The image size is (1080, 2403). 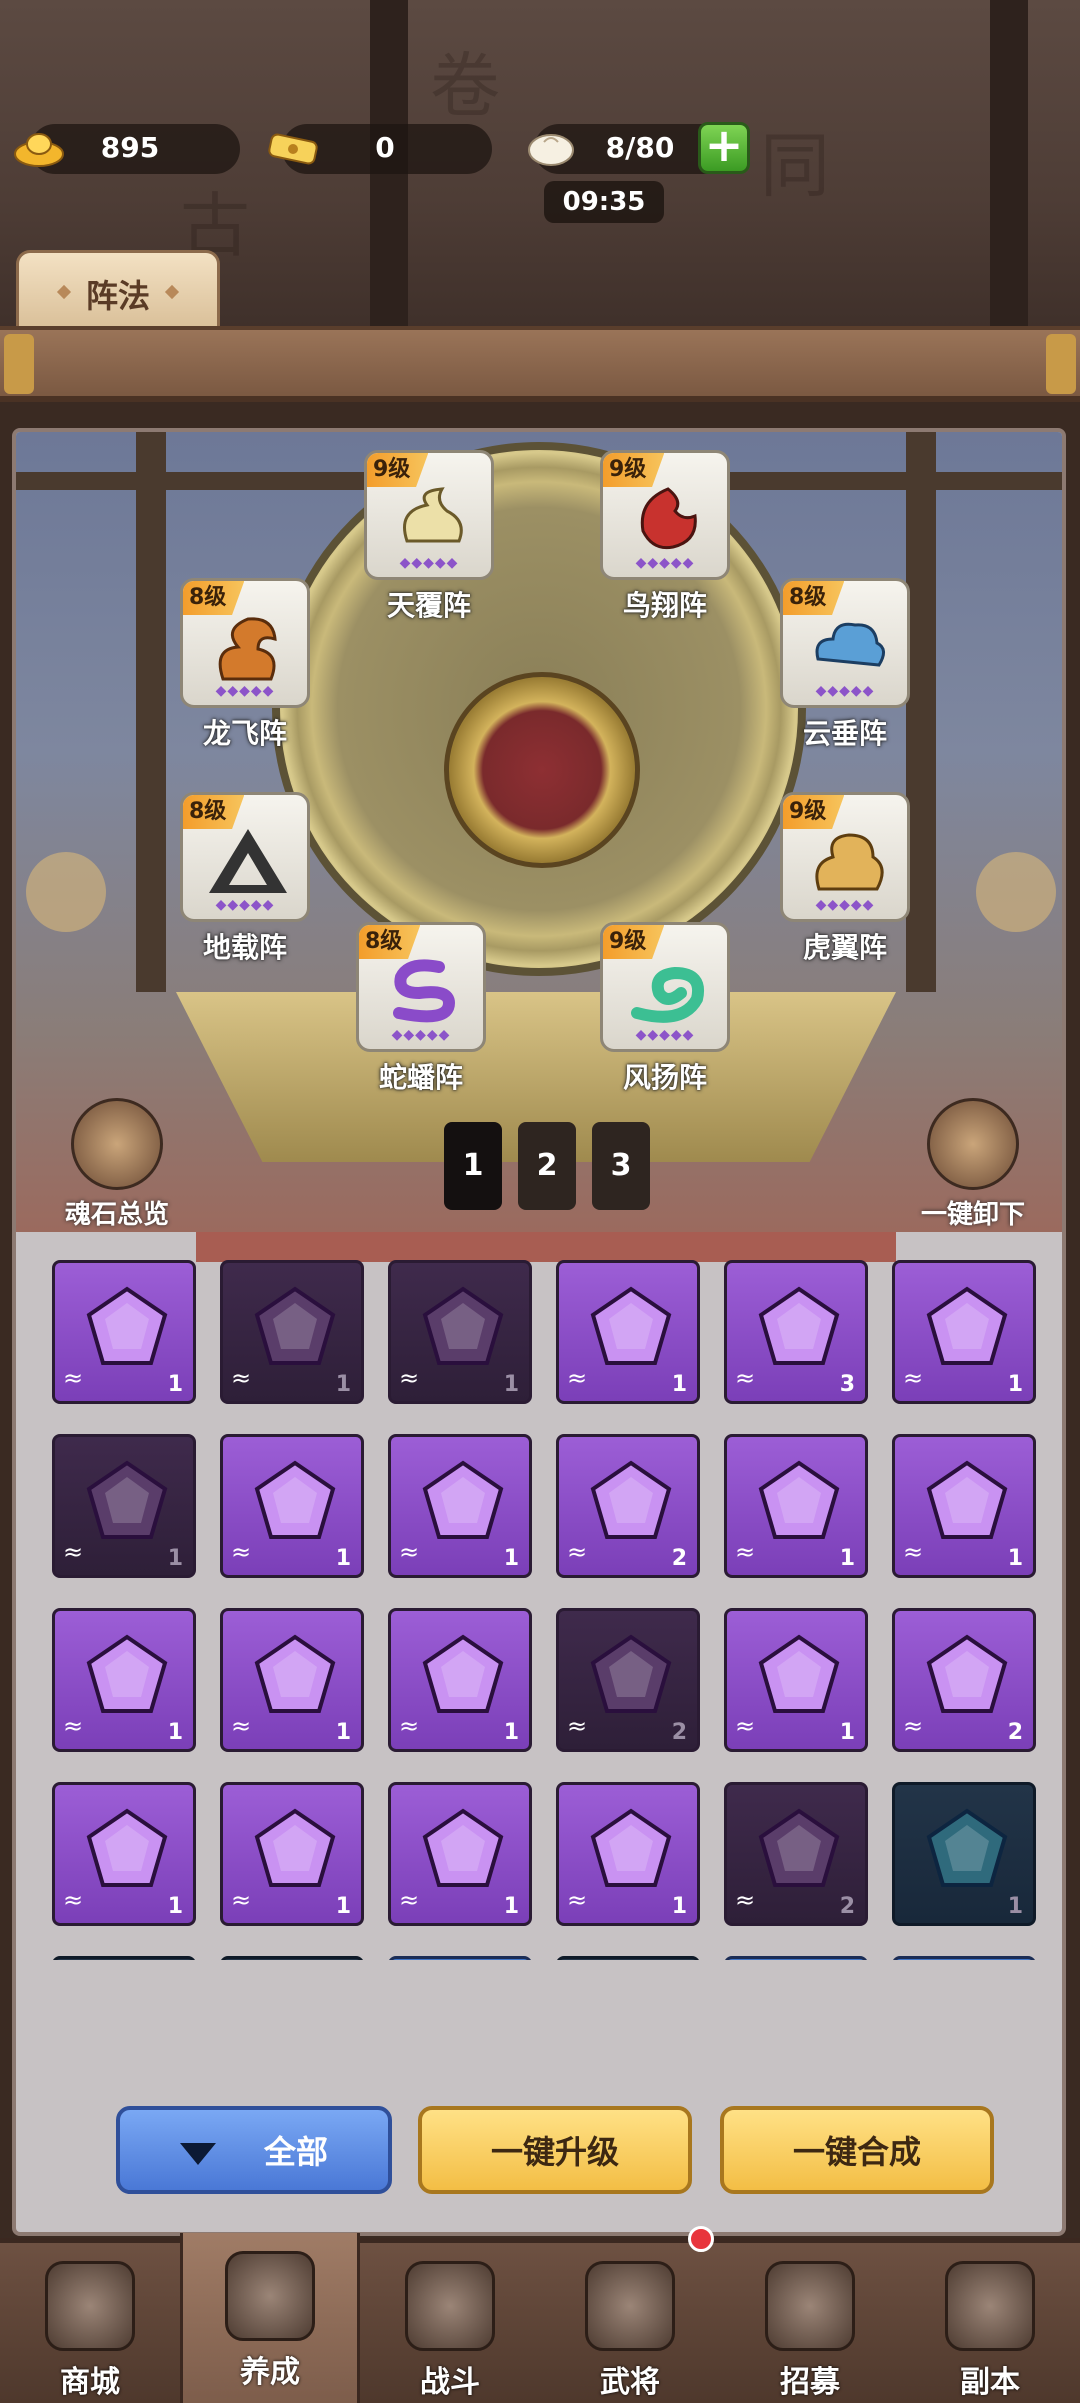 What do you see at coordinates (90, 2382) in the screenshot?
I see `nav-label: 商城` at bounding box center [90, 2382].